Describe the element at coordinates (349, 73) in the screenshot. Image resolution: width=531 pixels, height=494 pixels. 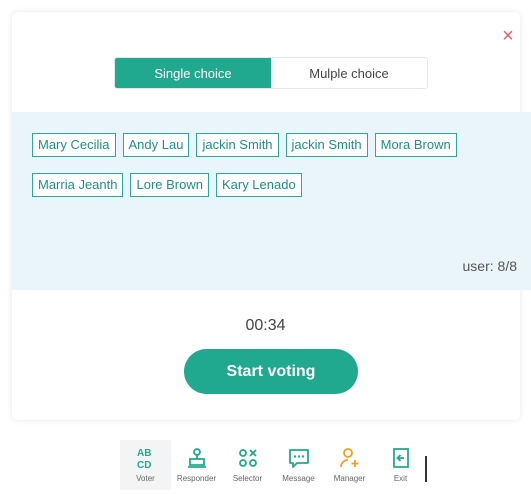
I see `tab-multiple-choice: Mulple choice` at that location.